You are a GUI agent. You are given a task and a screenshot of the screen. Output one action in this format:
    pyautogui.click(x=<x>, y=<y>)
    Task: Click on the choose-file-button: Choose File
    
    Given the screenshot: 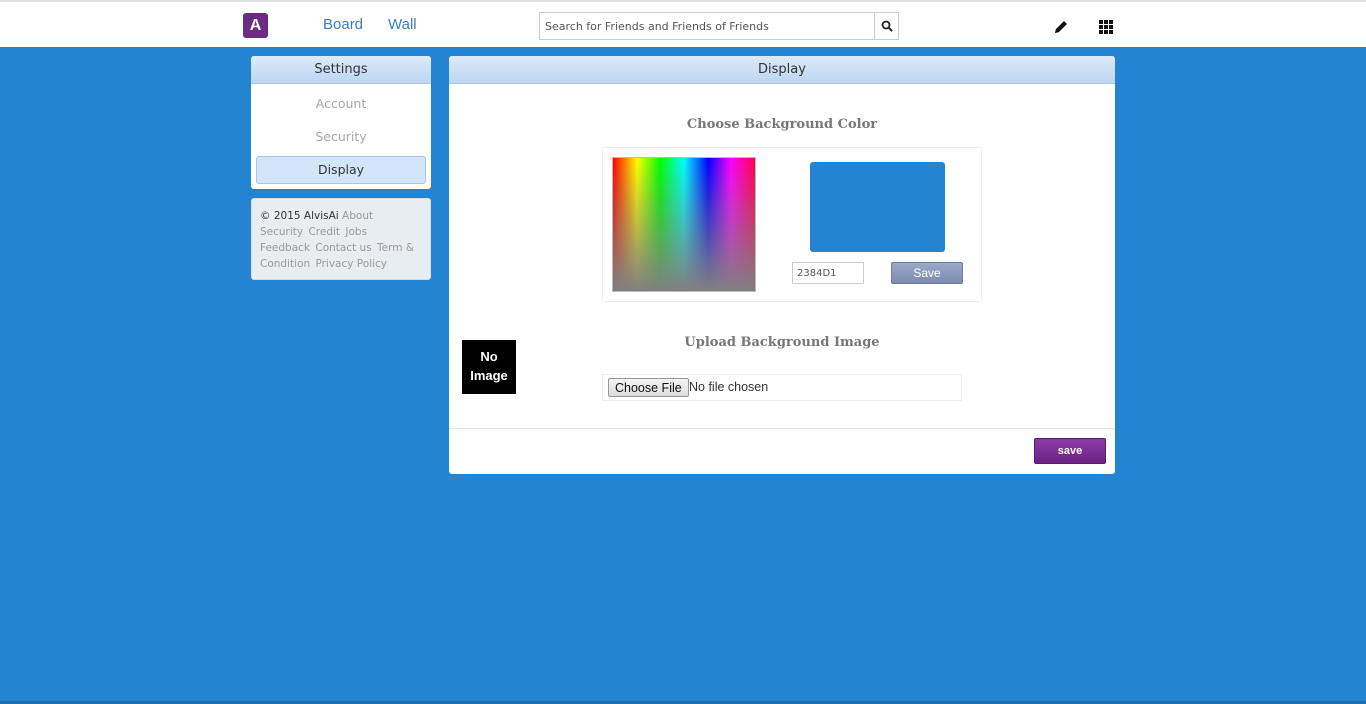 What is the action you would take?
    pyautogui.click(x=648, y=387)
    